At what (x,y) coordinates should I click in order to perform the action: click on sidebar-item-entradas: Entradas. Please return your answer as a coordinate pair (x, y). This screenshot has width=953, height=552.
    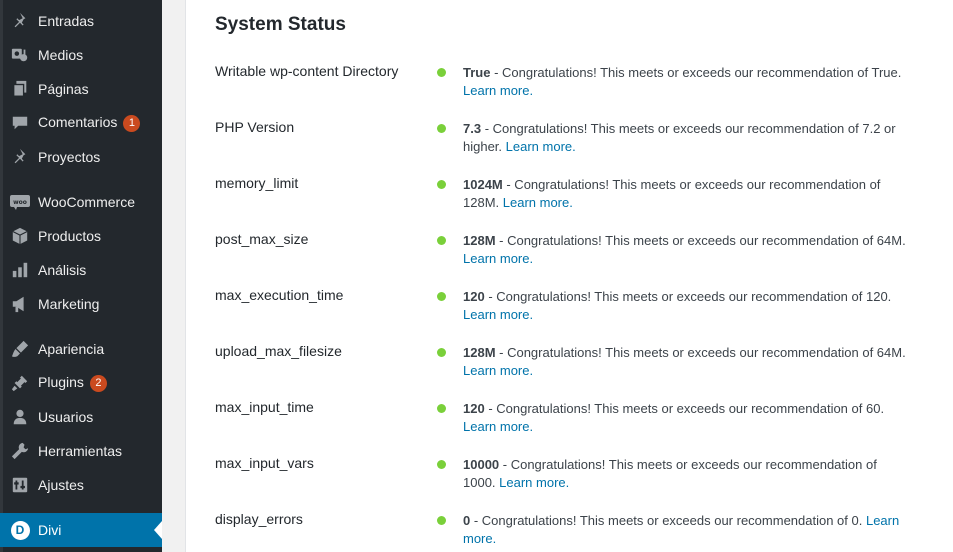
    Looking at the image, I should click on (81, 21).